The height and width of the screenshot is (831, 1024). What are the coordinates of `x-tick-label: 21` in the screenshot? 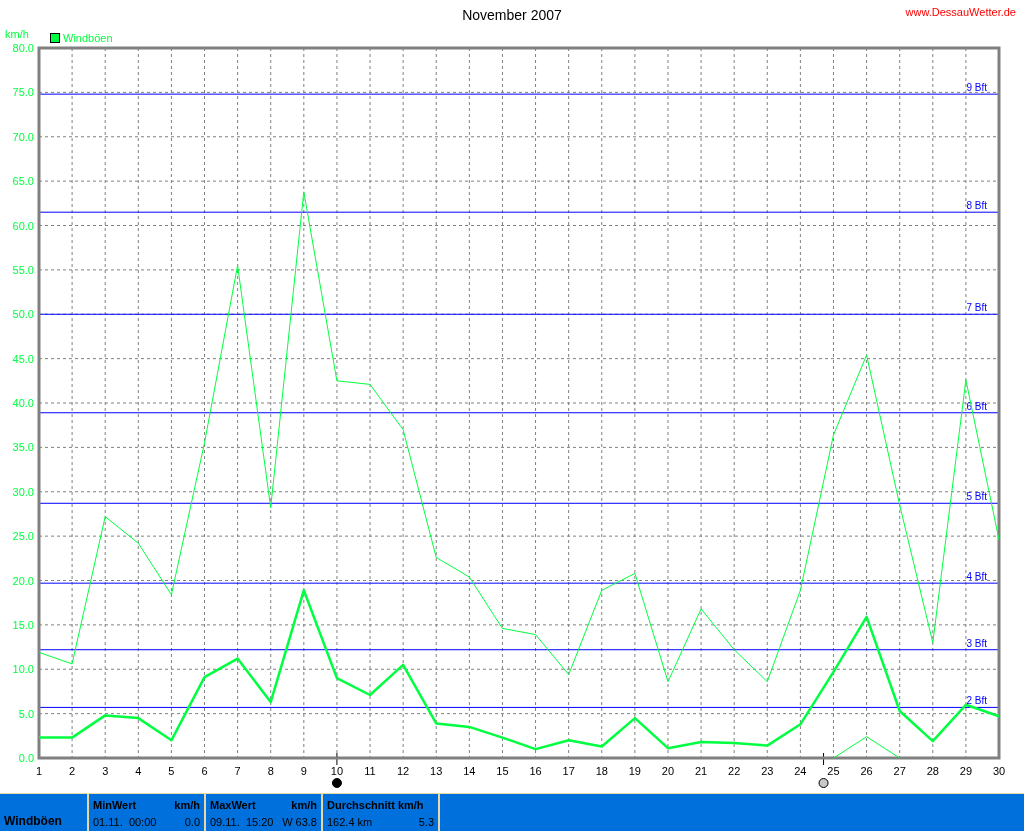 It's located at (701, 771).